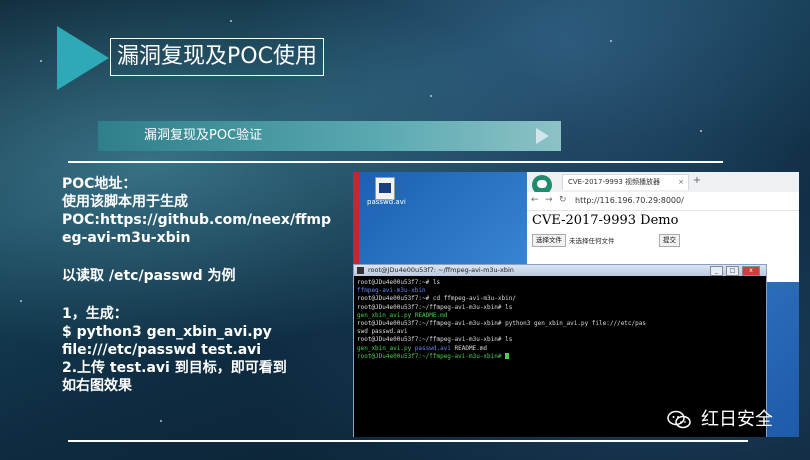 This screenshot has width=810, height=460. Describe the element at coordinates (162, 350) in the screenshot. I see `text-line: file:///etc/passwd test.avi` at that location.